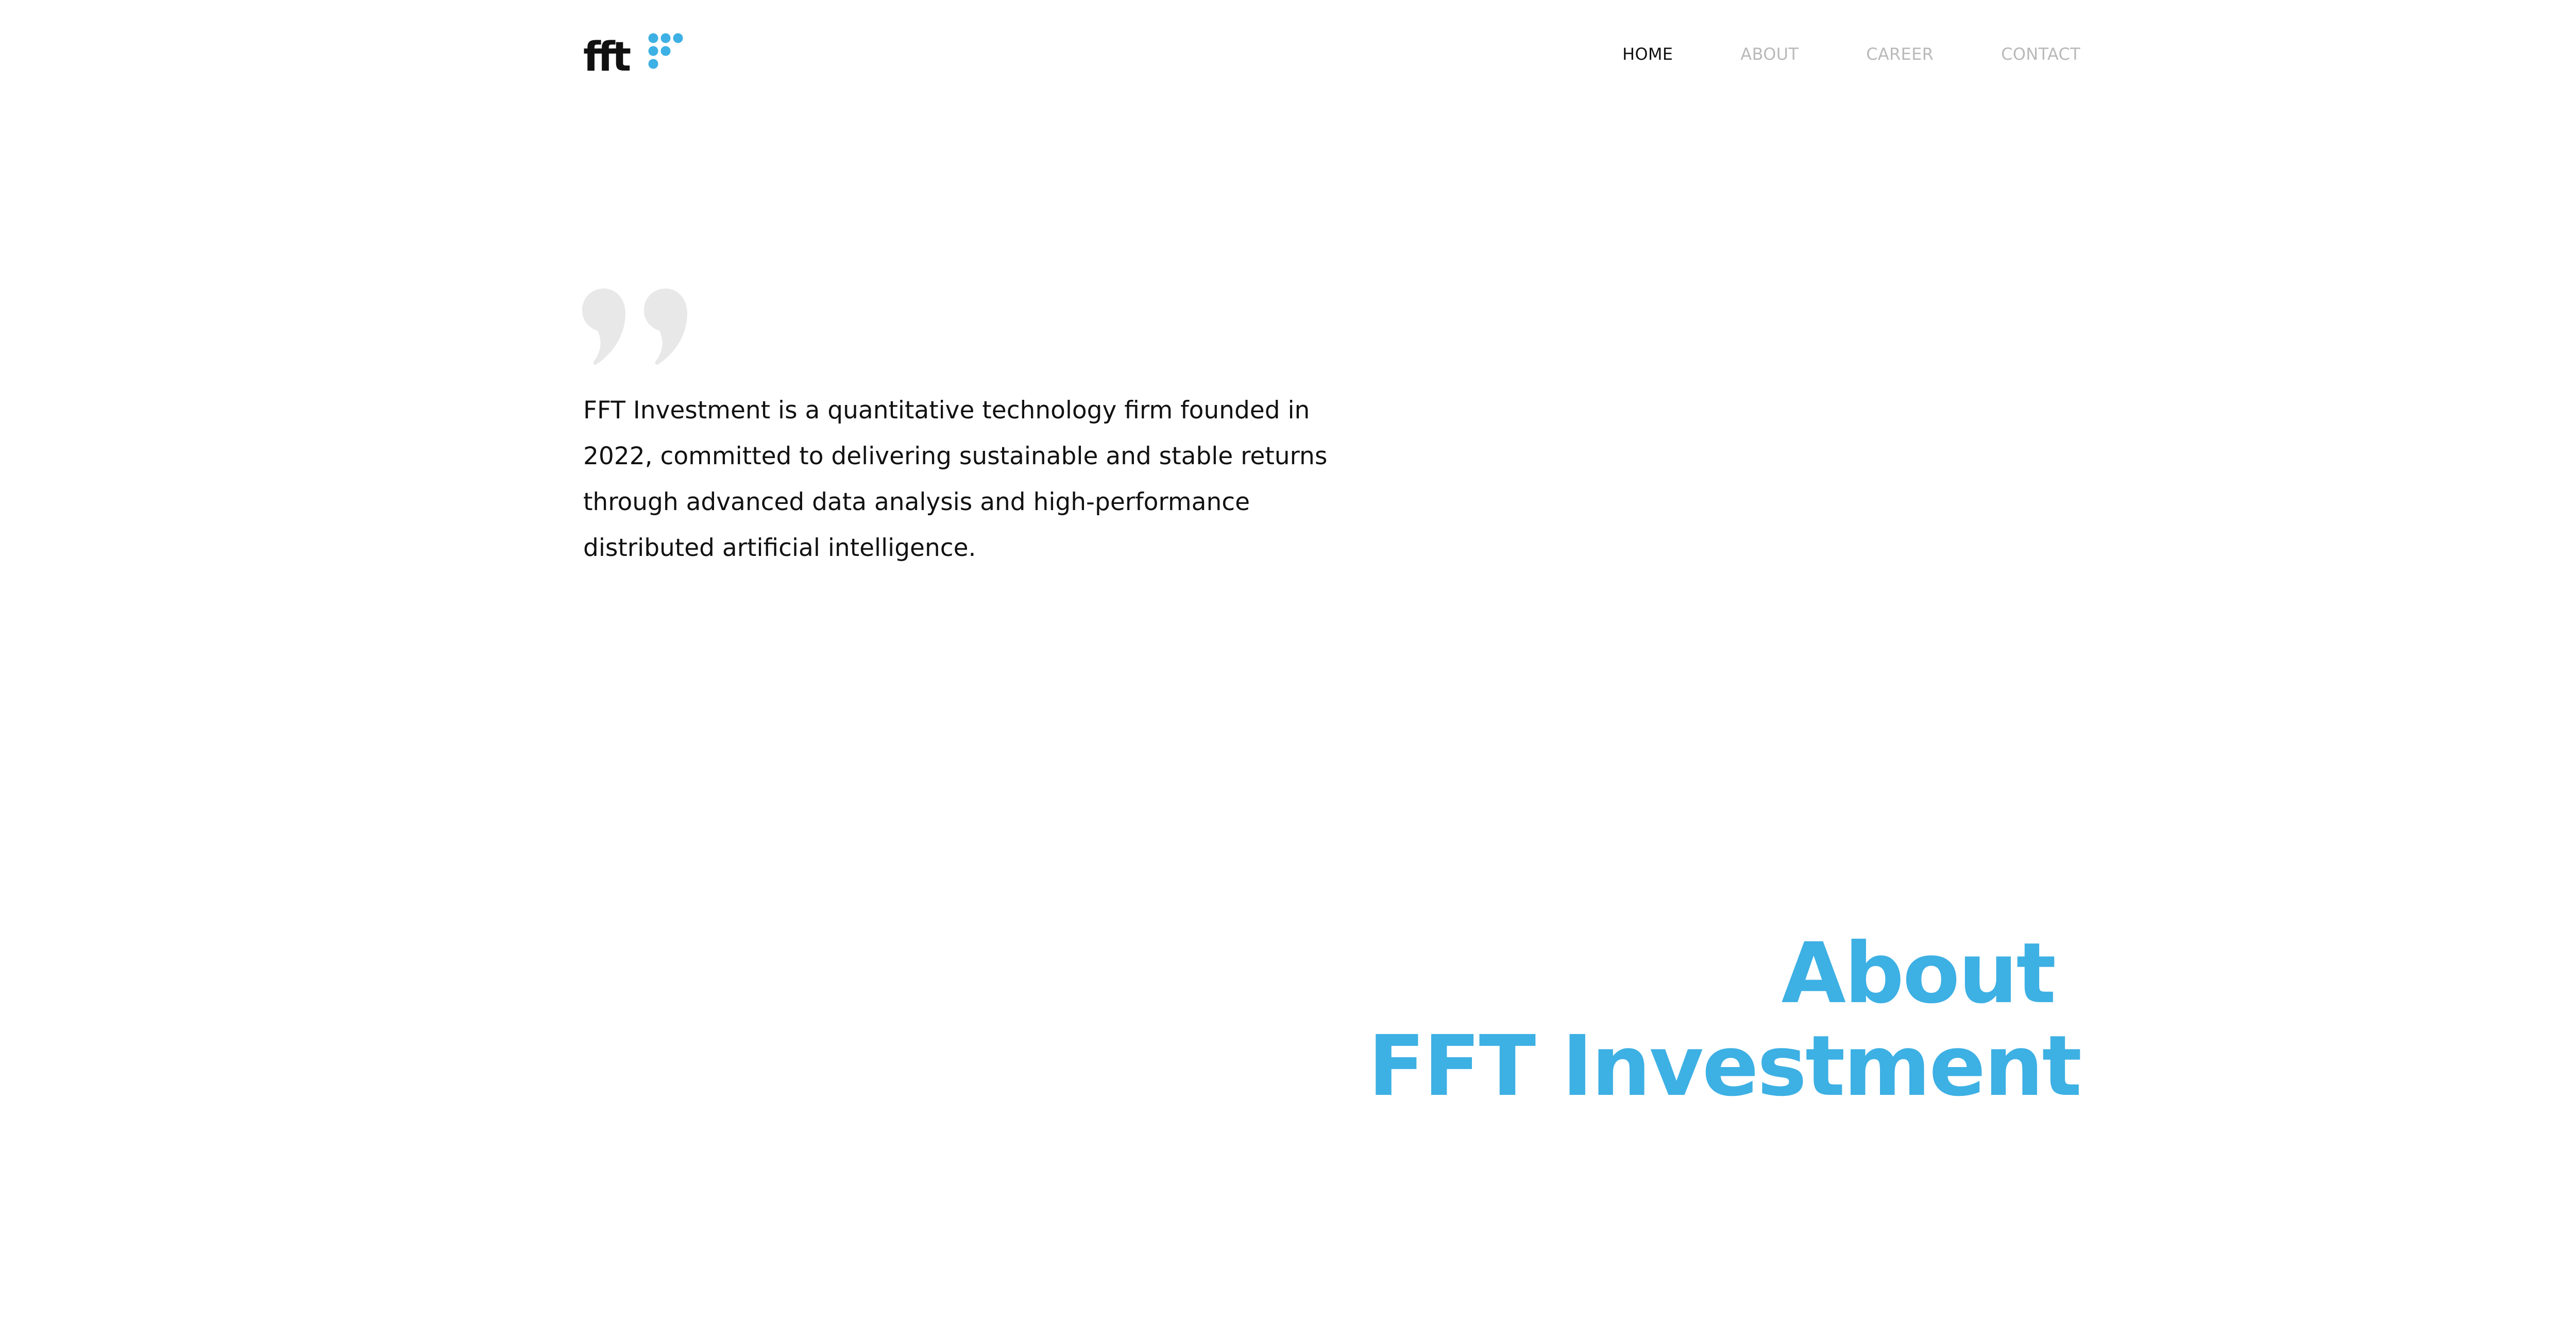 This screenshot has height=1319, width=2576. Describe the element at coordinates (1918, 973) in the screenshot. I see `about-heading-line1: About` at that location.